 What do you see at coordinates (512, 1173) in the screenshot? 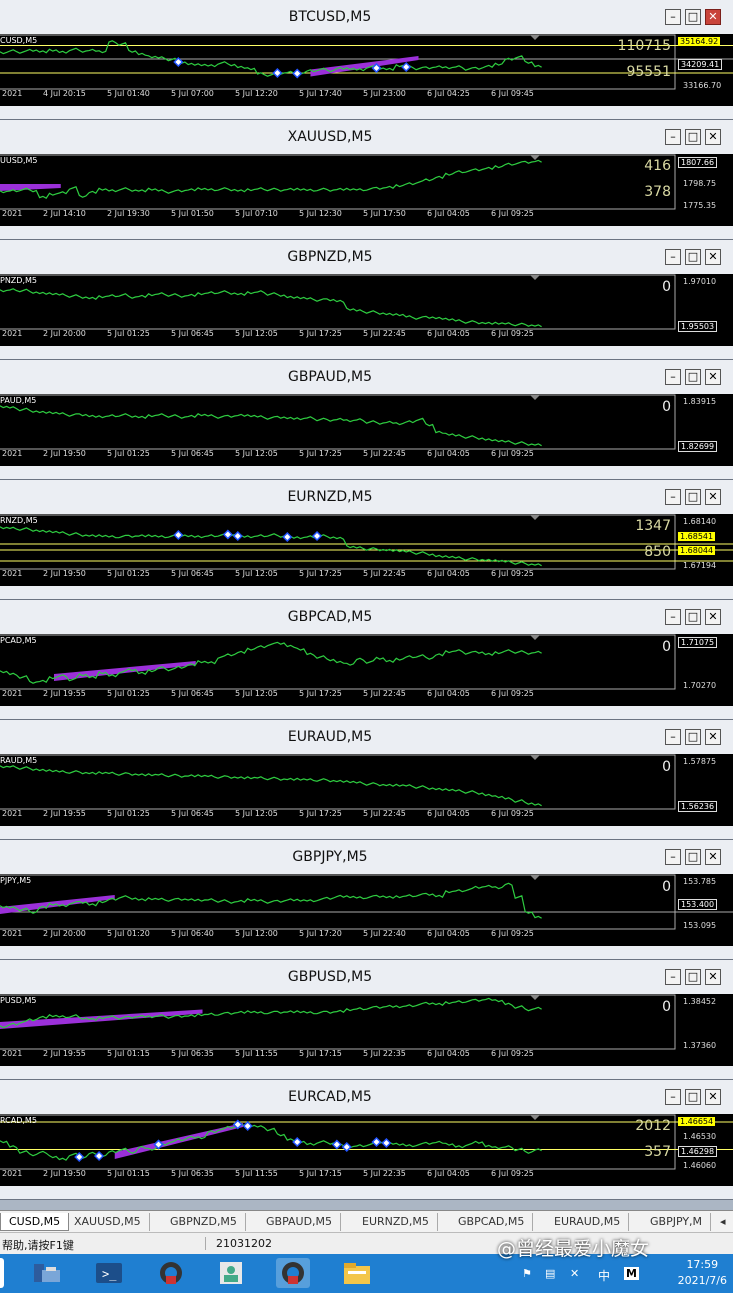
I see `time-axis-label: 6 Jul 09:25` at bounding box center [512, 1173].